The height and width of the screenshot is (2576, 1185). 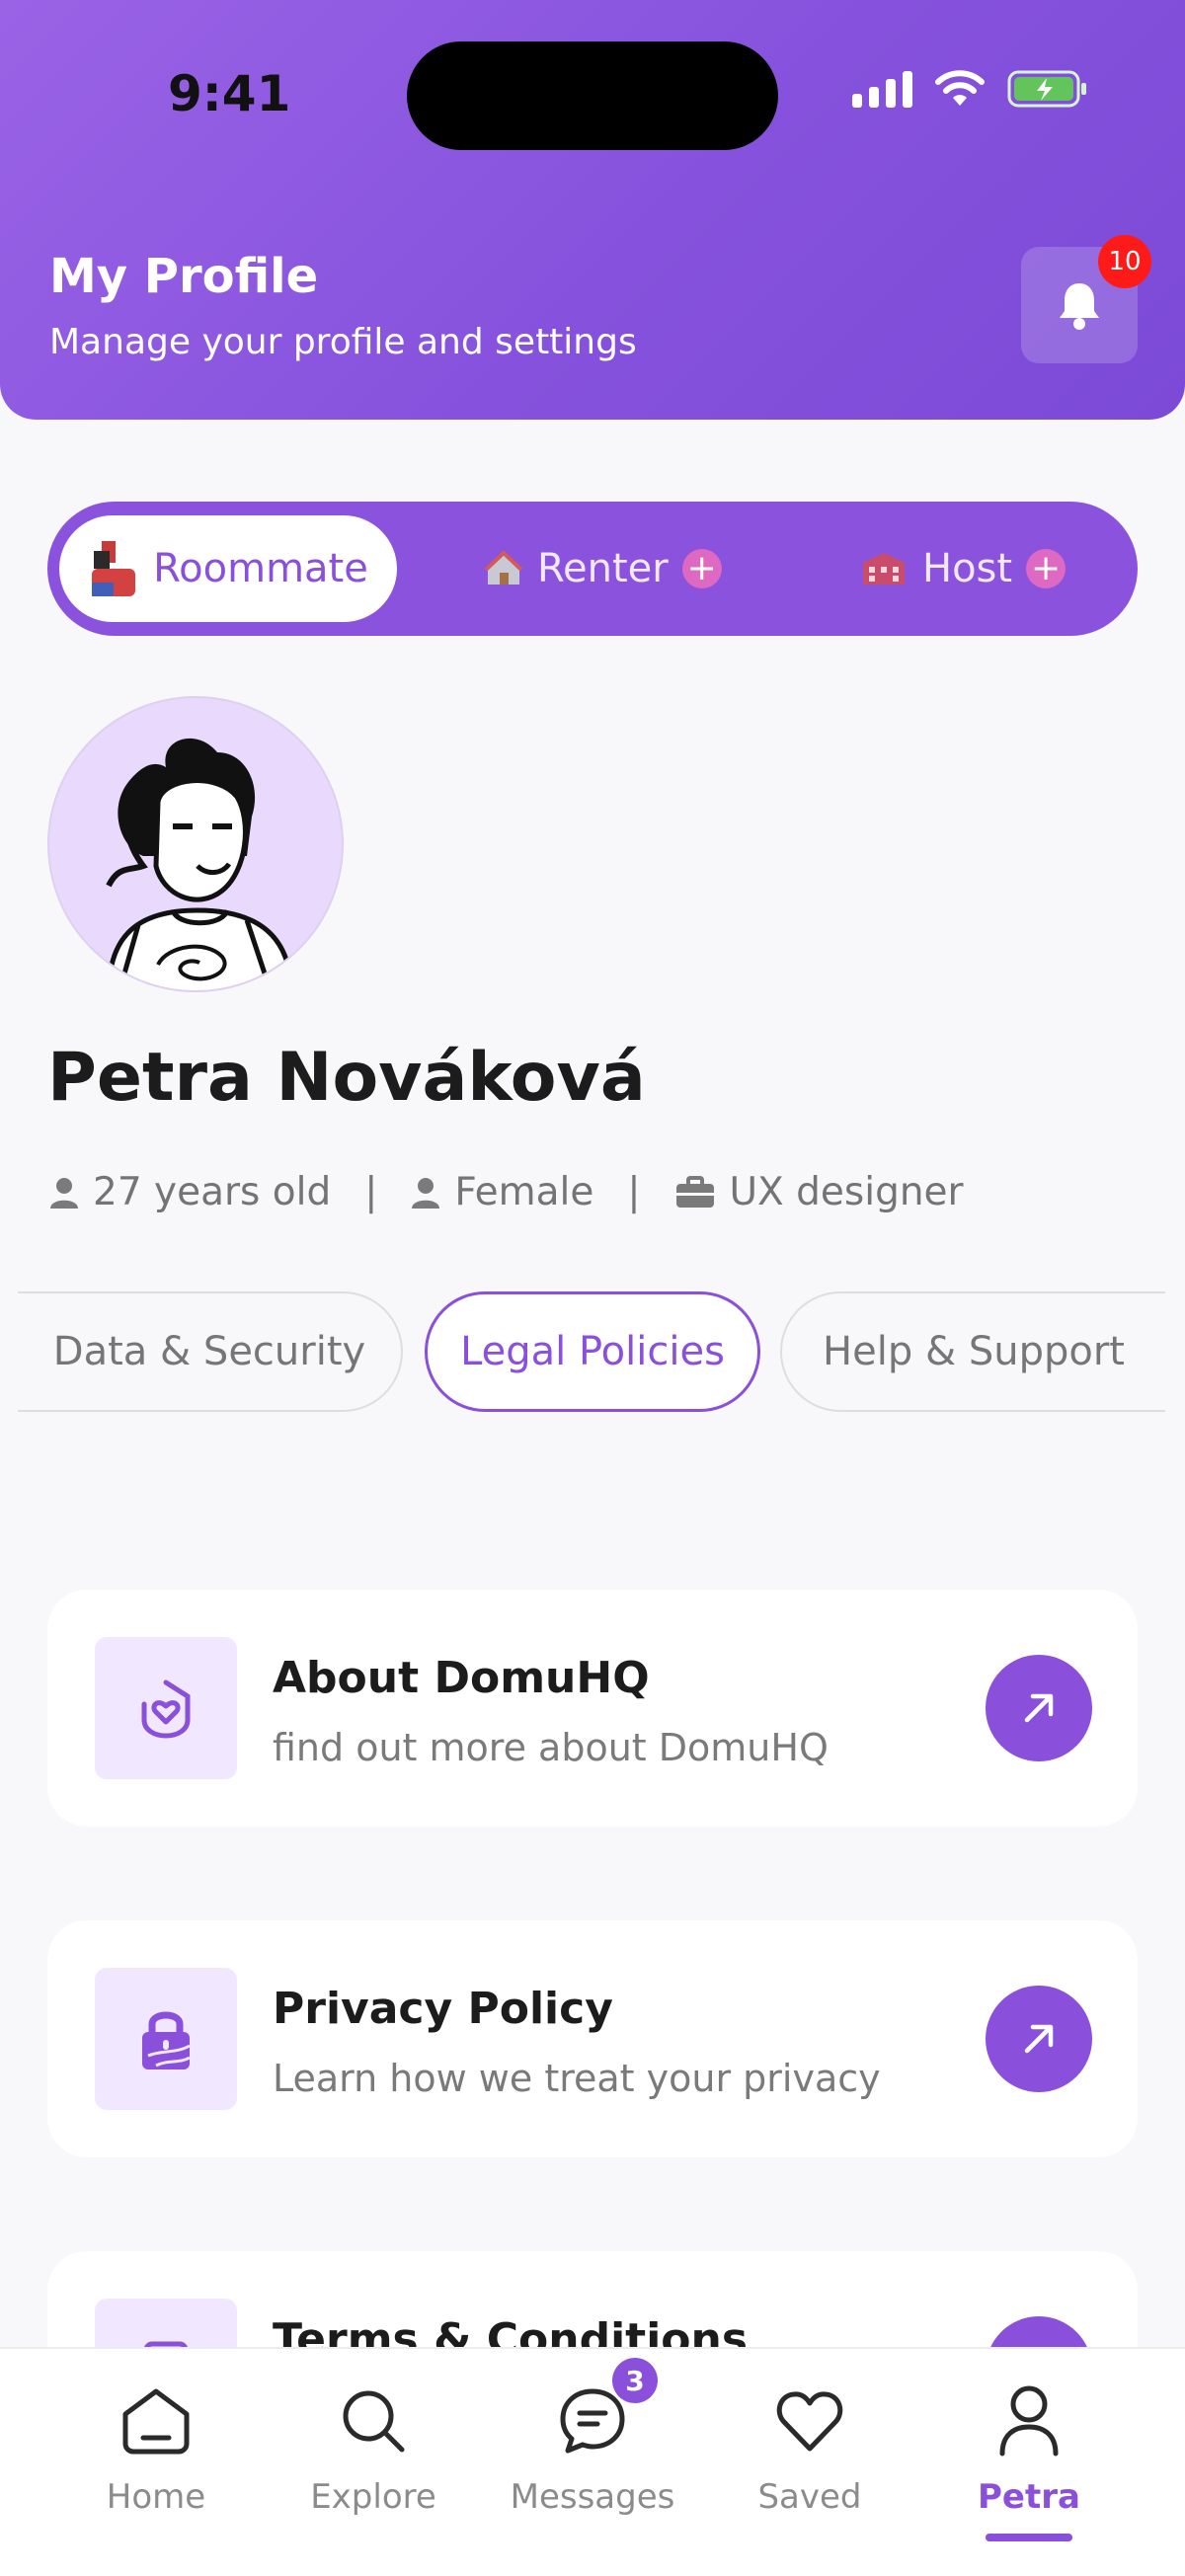 I want to click on role-tab-host: Host +, so click(x=963, y=568).